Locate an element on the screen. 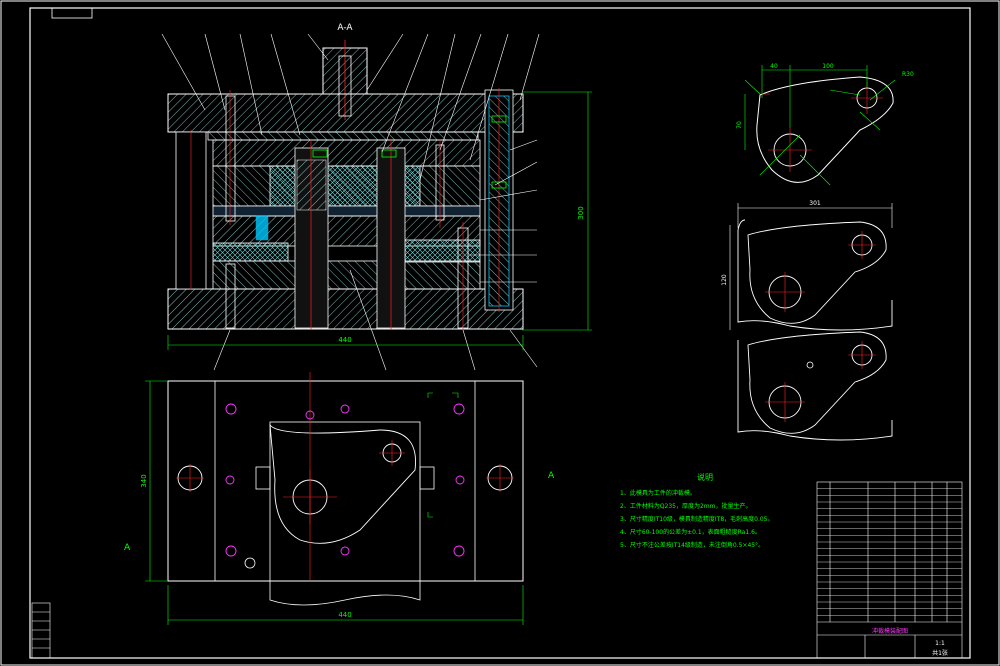 This screenshot has width=1000, height=666. lower-die-plate is located at coordinates (345, 309).